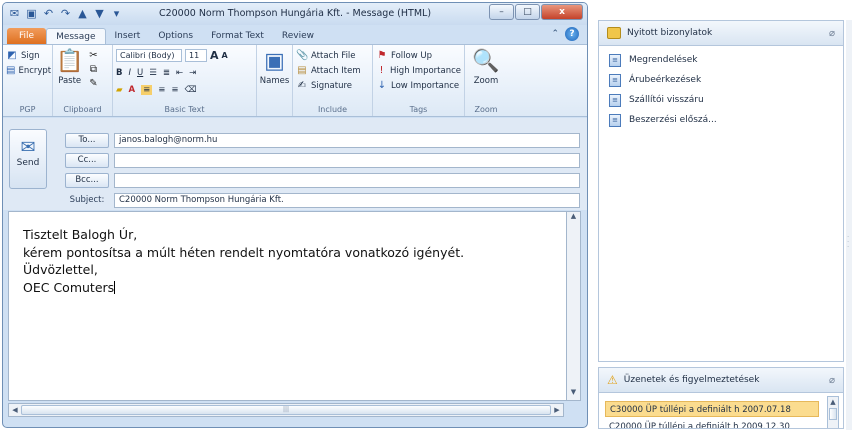 The height and width of the screenshot is (432, 855). What do you see at coordinates (119, 90) in the screenshot?
I see `highlight-icon: ▰` at bounding box center [119, 90].